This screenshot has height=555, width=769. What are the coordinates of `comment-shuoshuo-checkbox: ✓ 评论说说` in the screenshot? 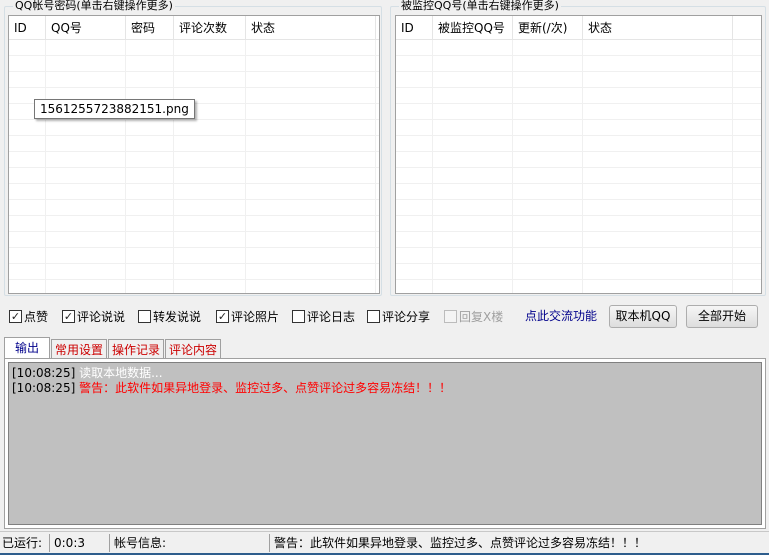 It's located at (93, 316).